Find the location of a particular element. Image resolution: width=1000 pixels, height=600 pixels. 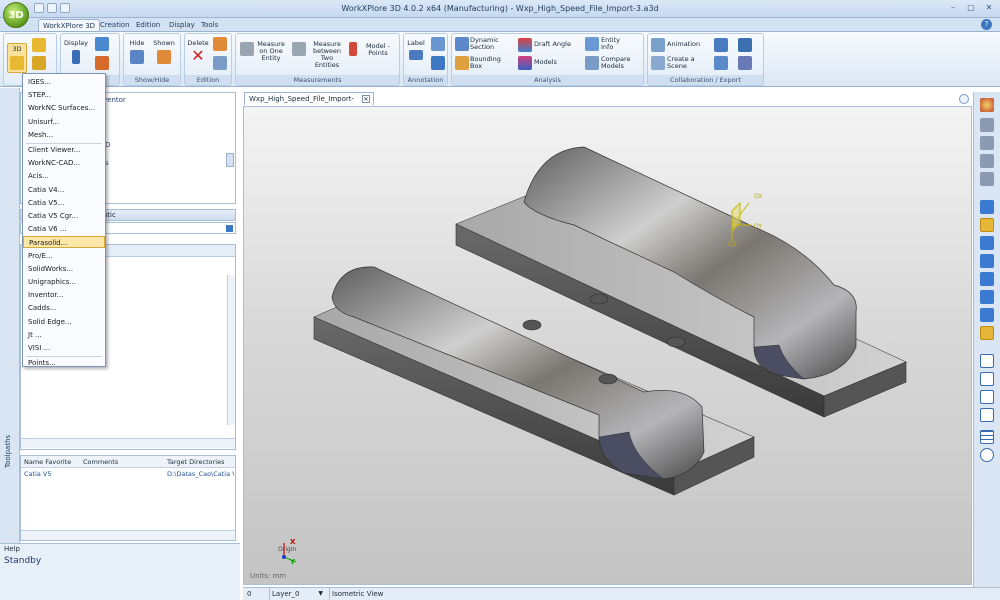

create-scene-button: Create a Scene is located at coordinates (682, 63).